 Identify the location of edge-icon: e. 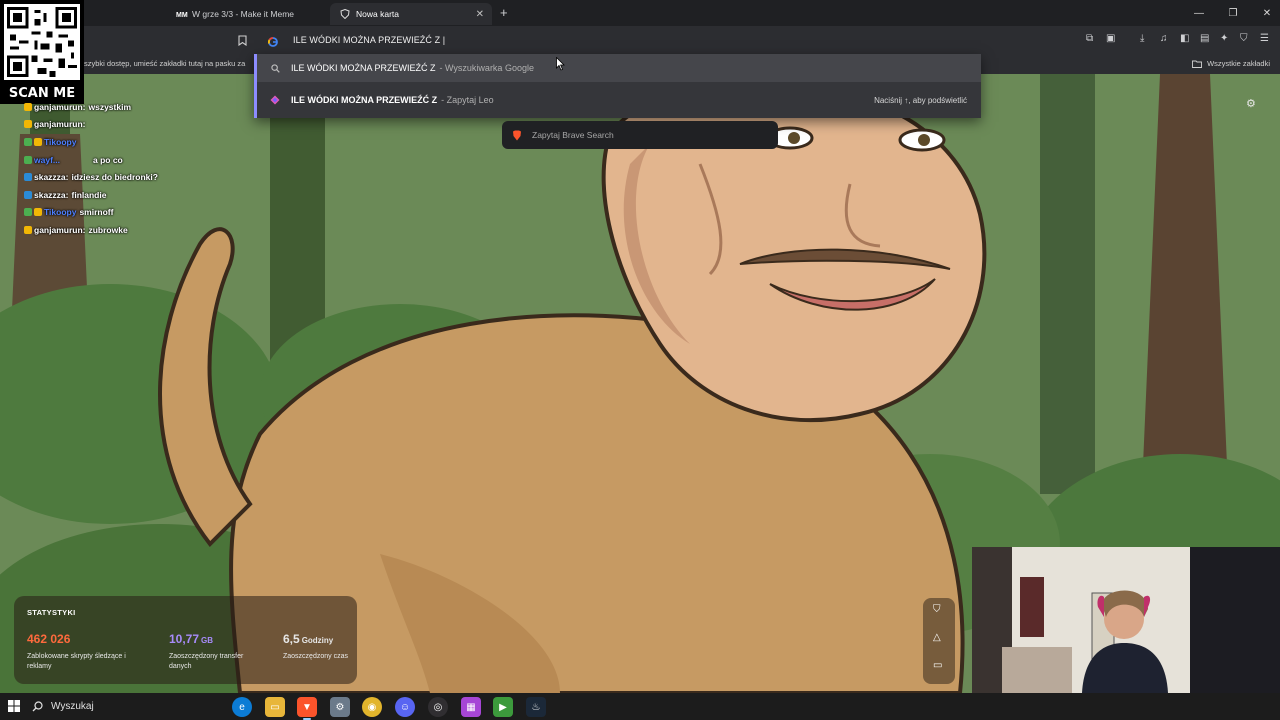
(242, 707).